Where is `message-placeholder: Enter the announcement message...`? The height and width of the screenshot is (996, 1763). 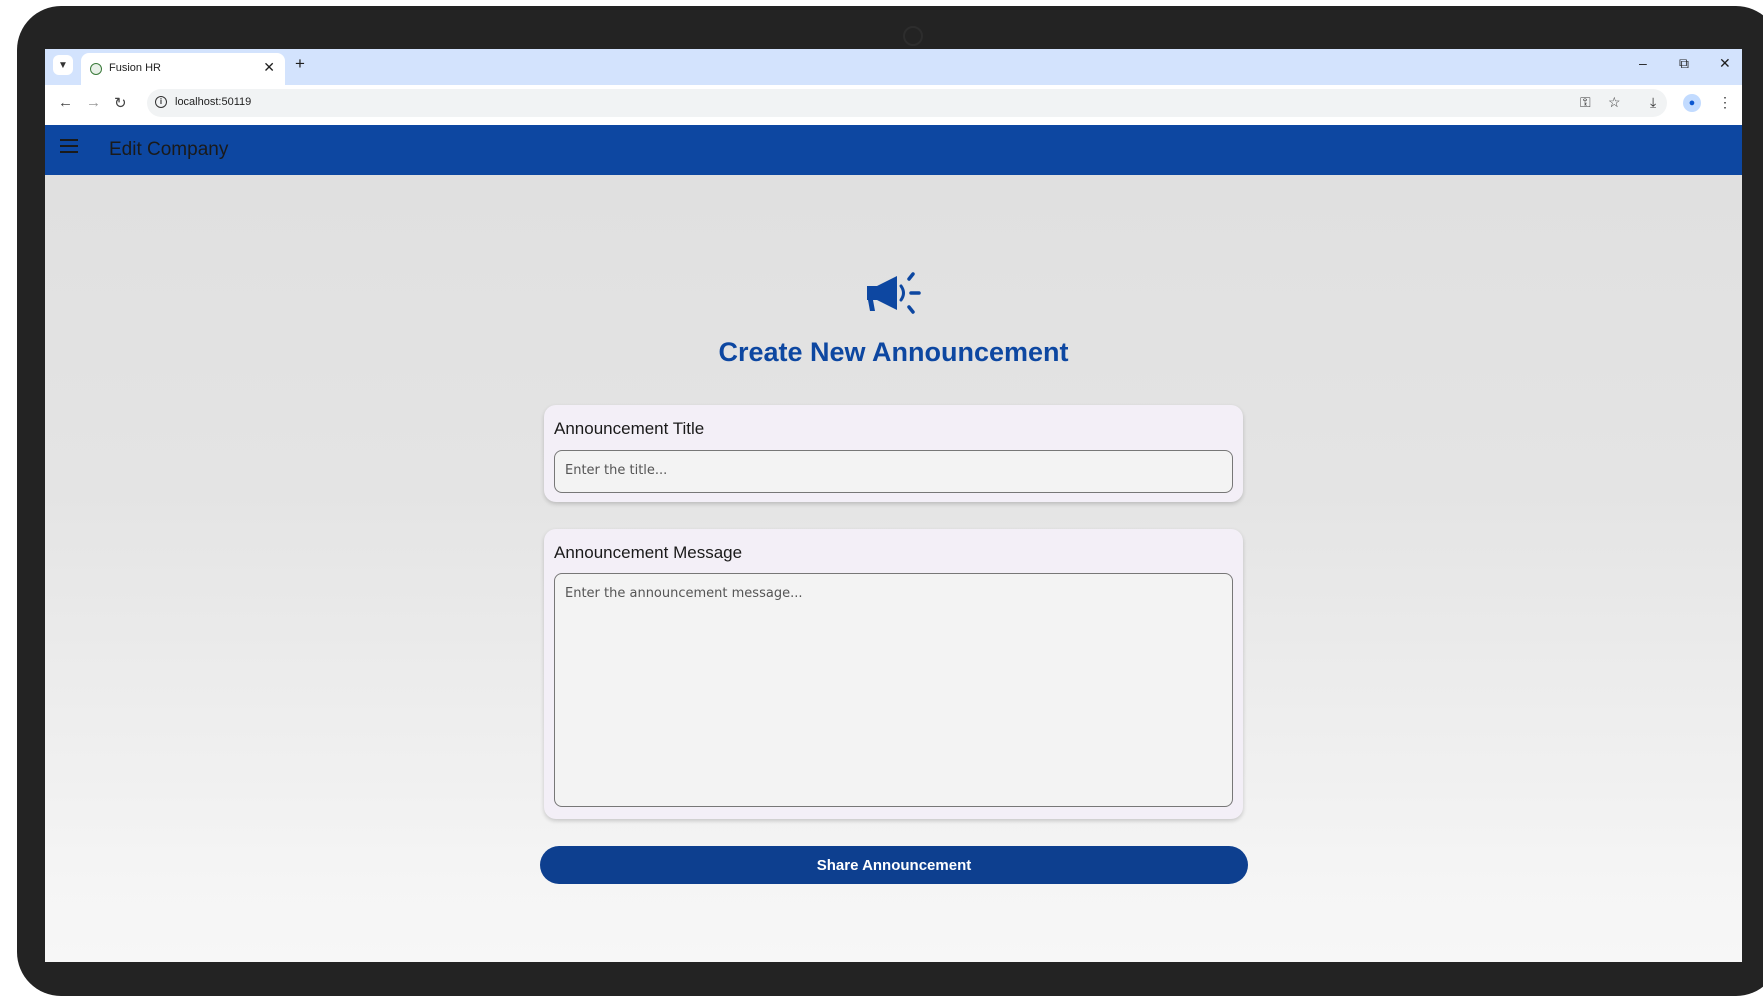 message-placeholder: Enter the announcement message... is located at coordinates (684, 593).